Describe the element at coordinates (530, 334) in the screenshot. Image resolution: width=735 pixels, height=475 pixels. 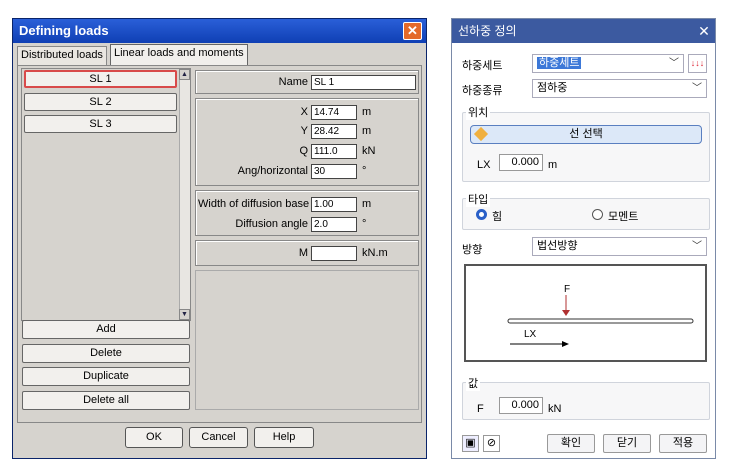
I see `diagram-lx-label: LX` at that location.